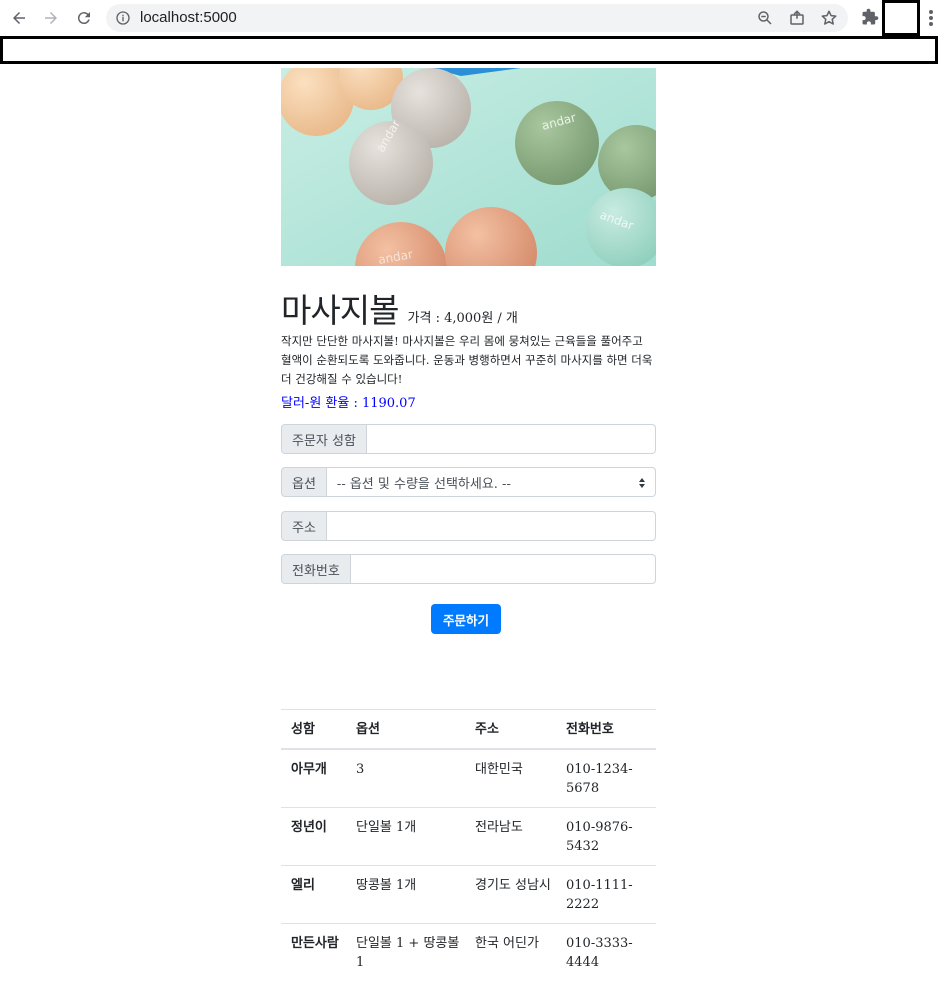  What do you see at coordinates (599, 779) in the screenshot?
I see `cell-phone: 010-1234-5678` at bounding box center [599, 779].